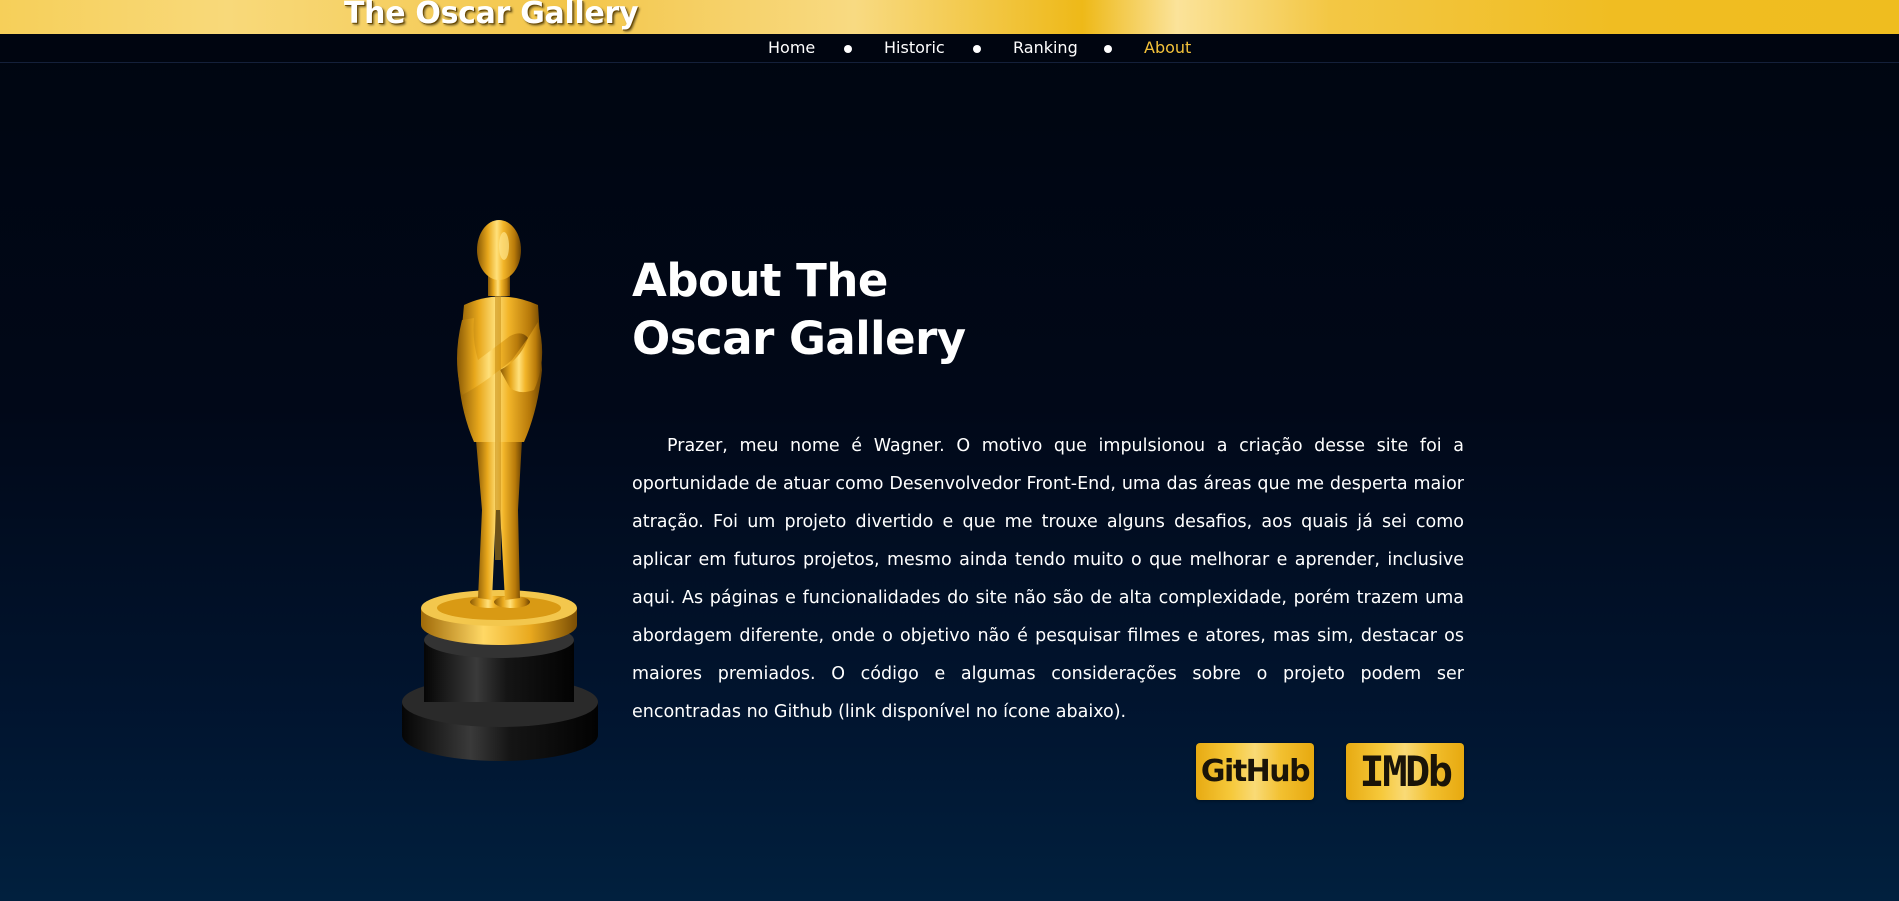 This screenshot has height=901, width=1899. I want to click on nav-list: Home Historic Ranking About, so click(949, 48).